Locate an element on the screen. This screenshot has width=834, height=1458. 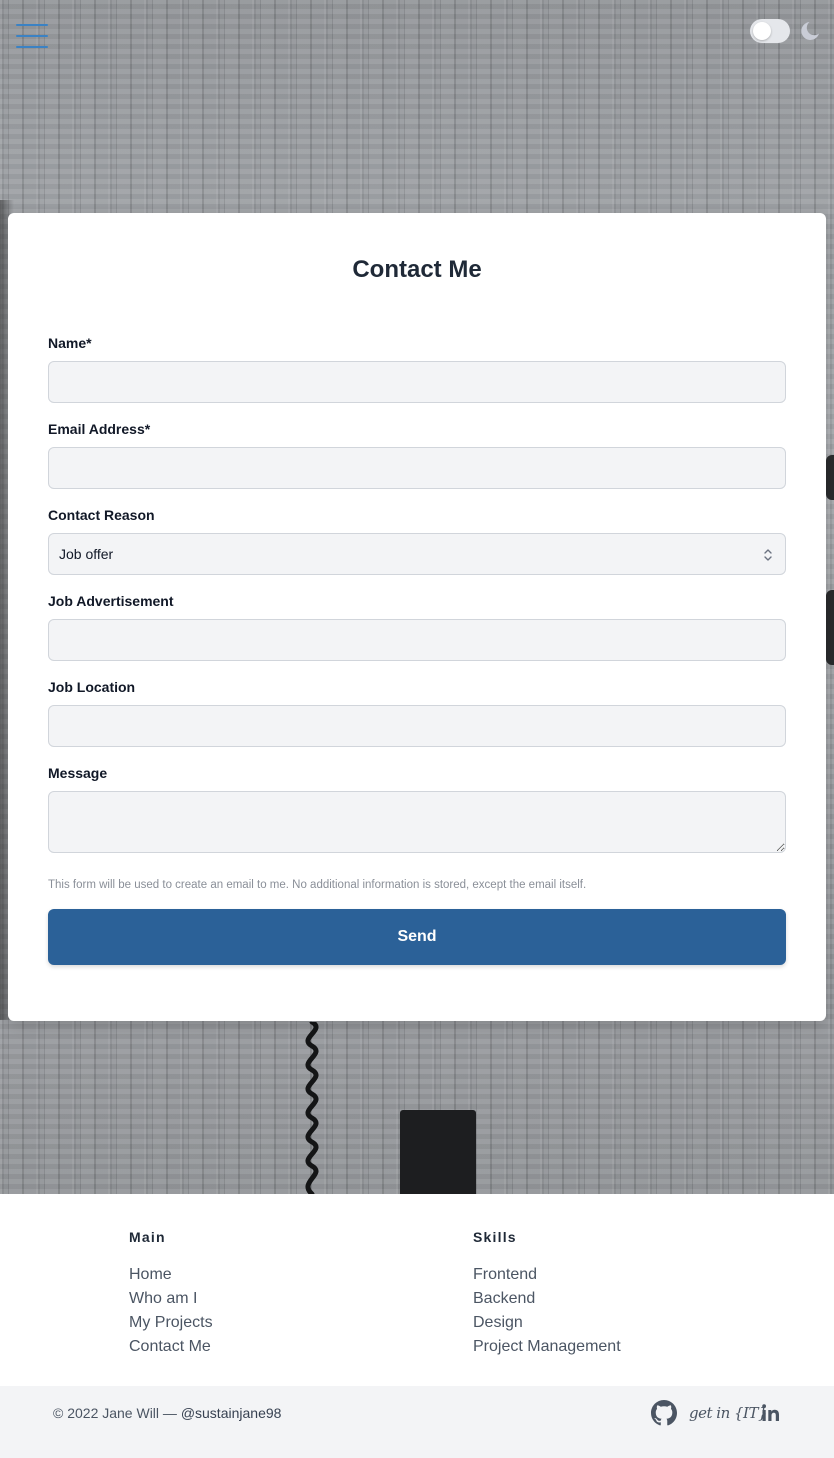
theme-toggle is located at coordinates (770, 31).